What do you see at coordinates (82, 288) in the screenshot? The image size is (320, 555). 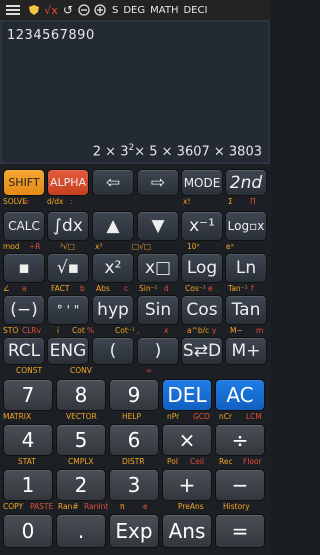 I see `key-secondary-label: b` at bounding box center [82, 288].